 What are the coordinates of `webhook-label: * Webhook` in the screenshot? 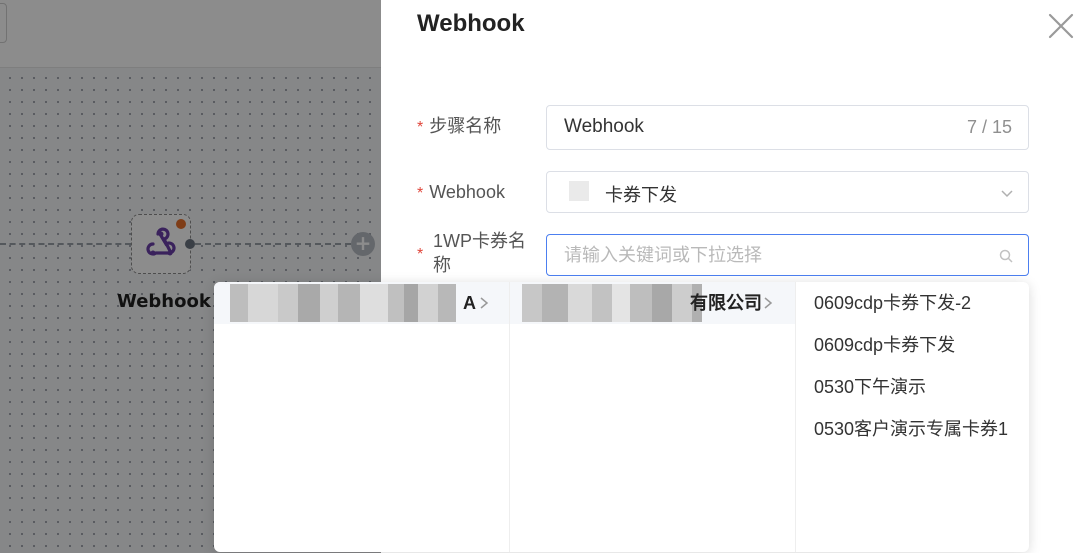 It's located at (461, 193).